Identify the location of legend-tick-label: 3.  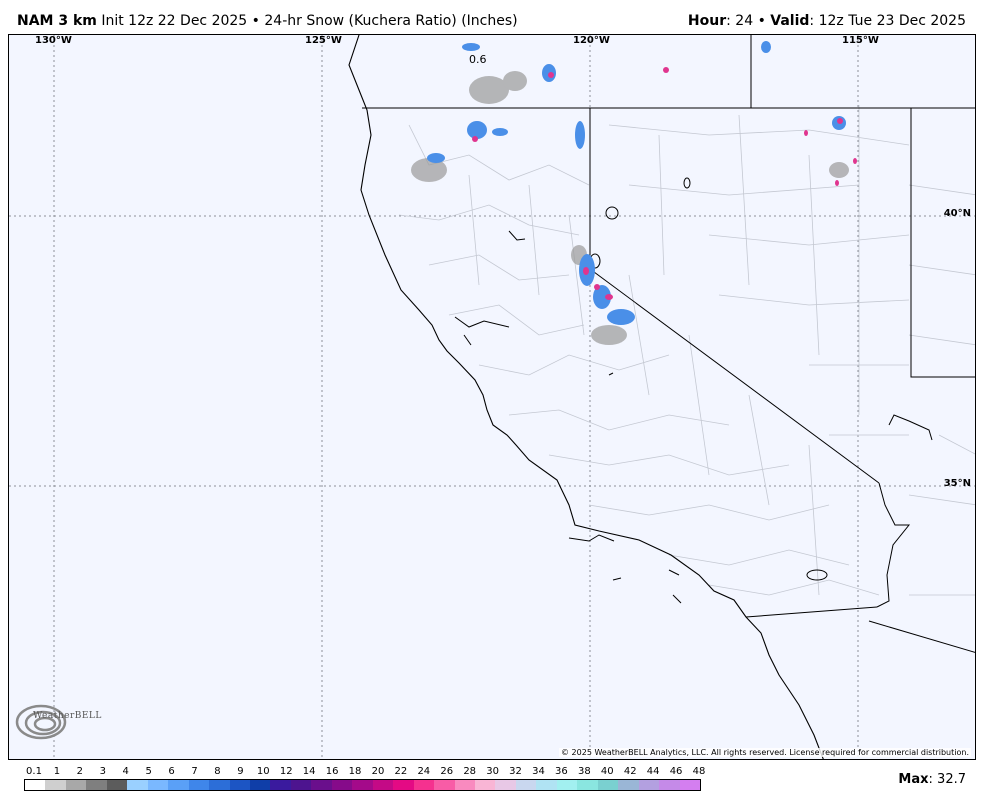
(102, 771).